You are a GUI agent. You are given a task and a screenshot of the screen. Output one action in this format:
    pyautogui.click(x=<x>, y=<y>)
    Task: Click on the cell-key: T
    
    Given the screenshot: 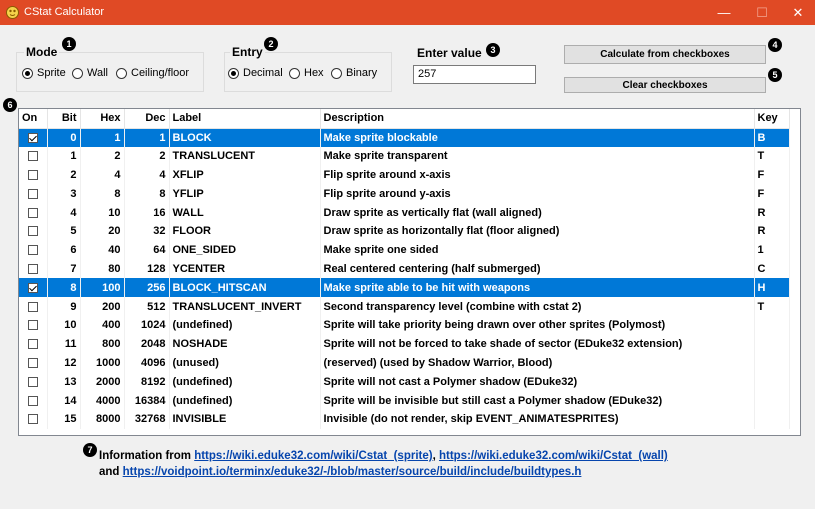 What is the action you would take?
    pyautogui.click(x=772, y=156)
    